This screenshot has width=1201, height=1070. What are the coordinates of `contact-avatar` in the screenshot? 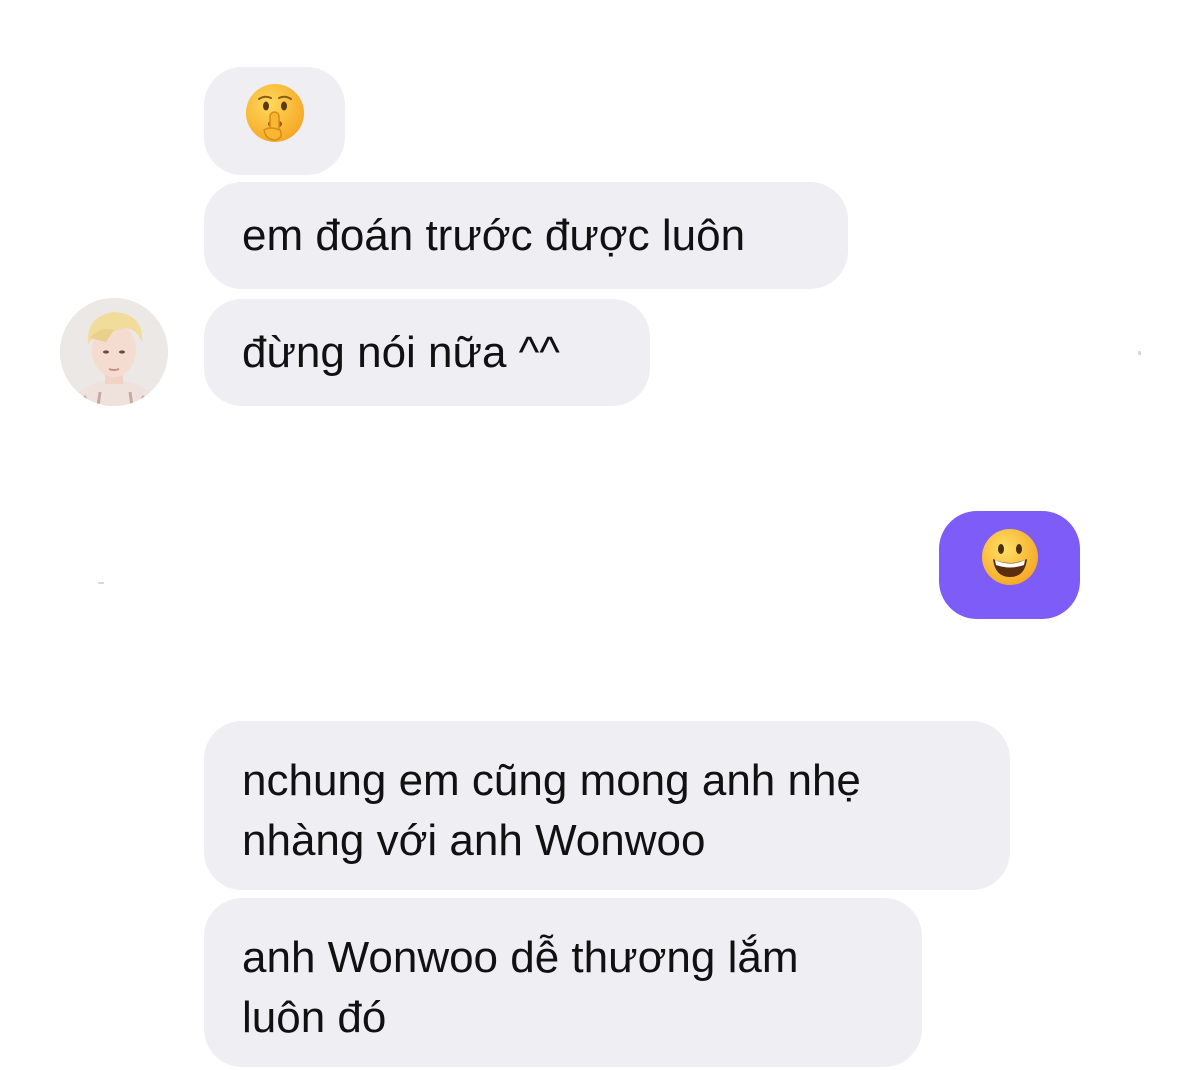 It's located at (114, 352).